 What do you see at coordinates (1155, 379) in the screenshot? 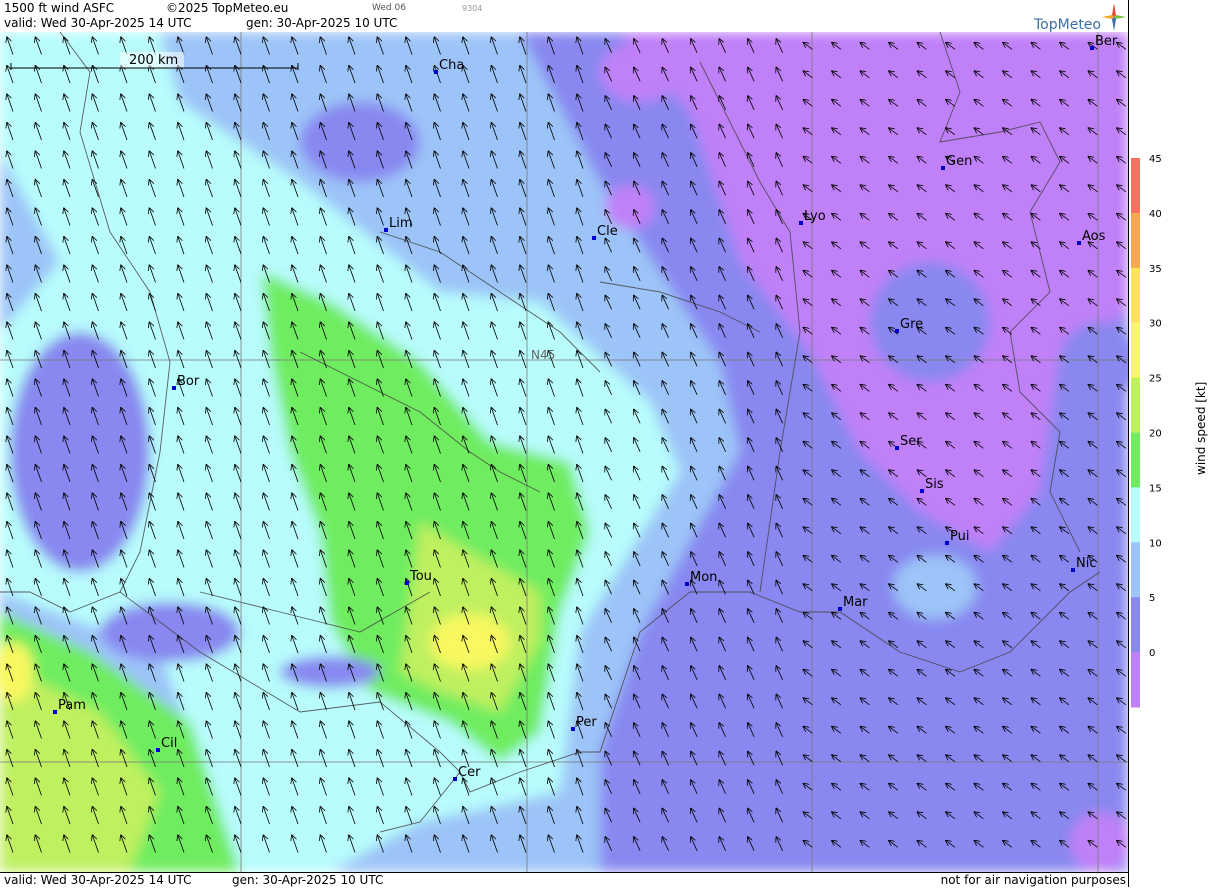
I see `legend-tick-label: 25` at bounding box center [1155, 379].